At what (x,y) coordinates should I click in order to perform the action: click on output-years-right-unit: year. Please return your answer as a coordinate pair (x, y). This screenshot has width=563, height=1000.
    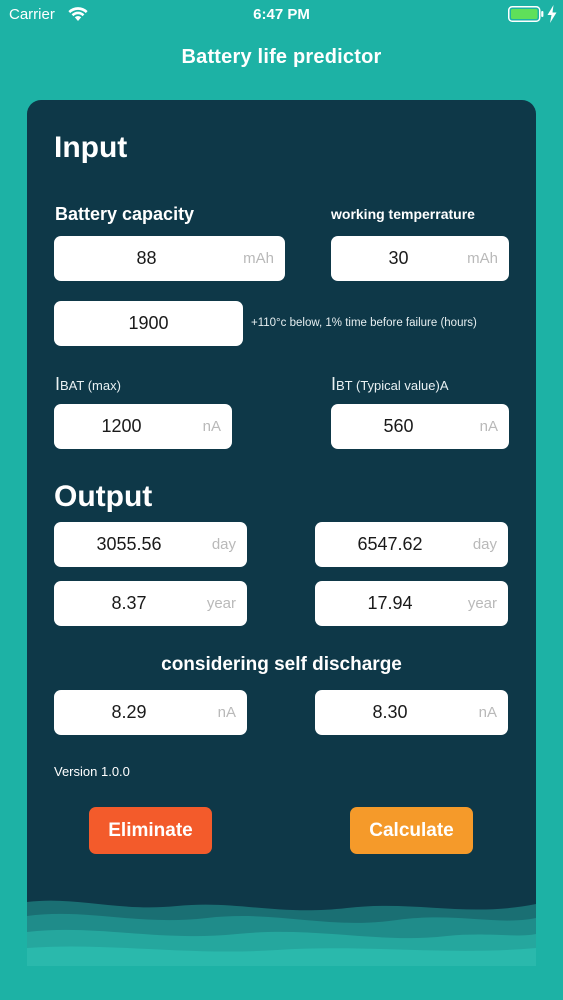
    Looking at the image, I should click on (482, 603).